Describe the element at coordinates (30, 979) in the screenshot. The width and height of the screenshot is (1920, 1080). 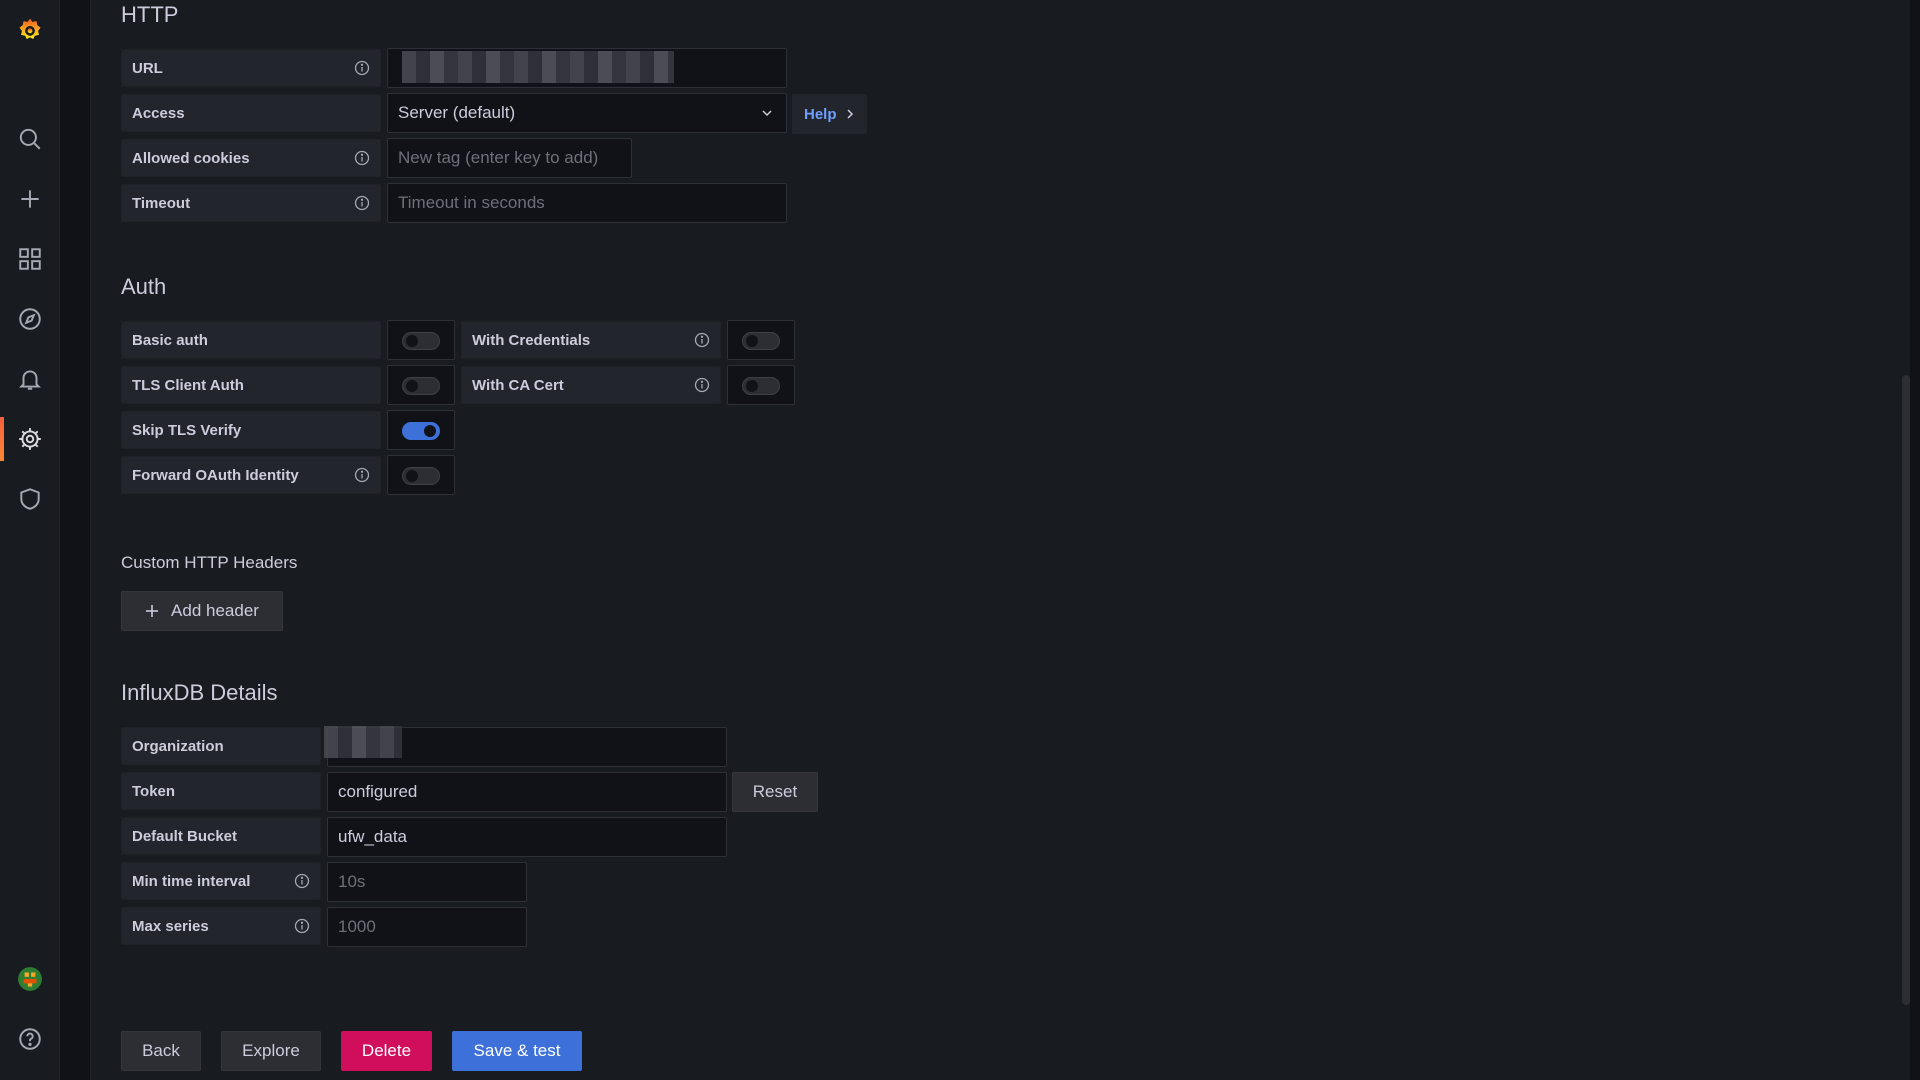
I see `avatar-icon` at that location.